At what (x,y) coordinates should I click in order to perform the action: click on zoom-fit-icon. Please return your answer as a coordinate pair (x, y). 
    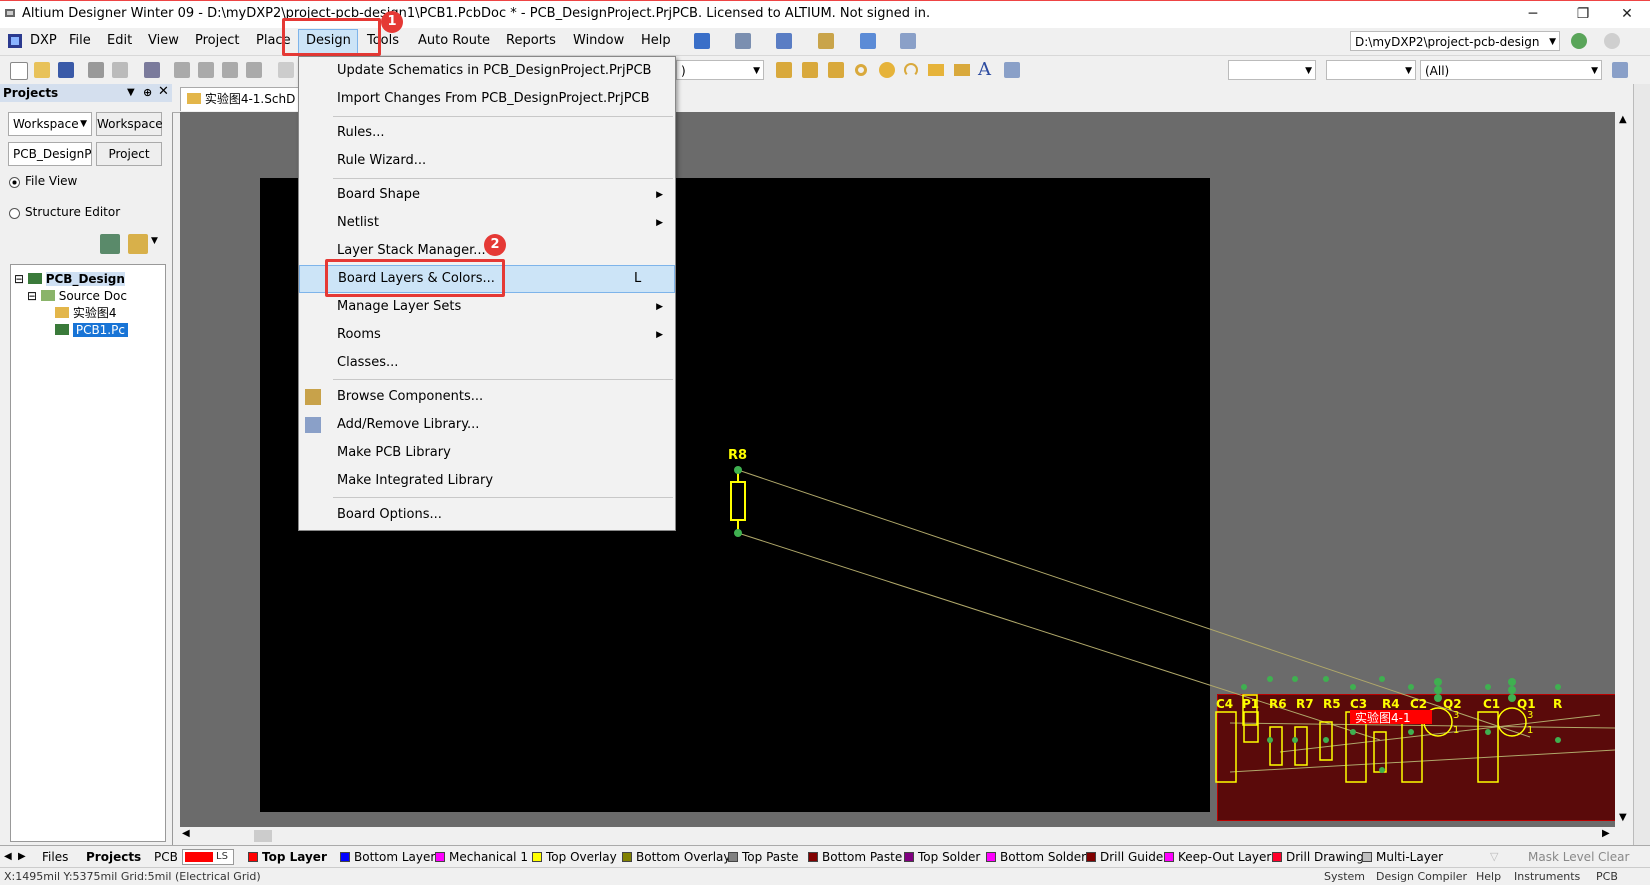
    Looking at the image, I should click on (182, 70).